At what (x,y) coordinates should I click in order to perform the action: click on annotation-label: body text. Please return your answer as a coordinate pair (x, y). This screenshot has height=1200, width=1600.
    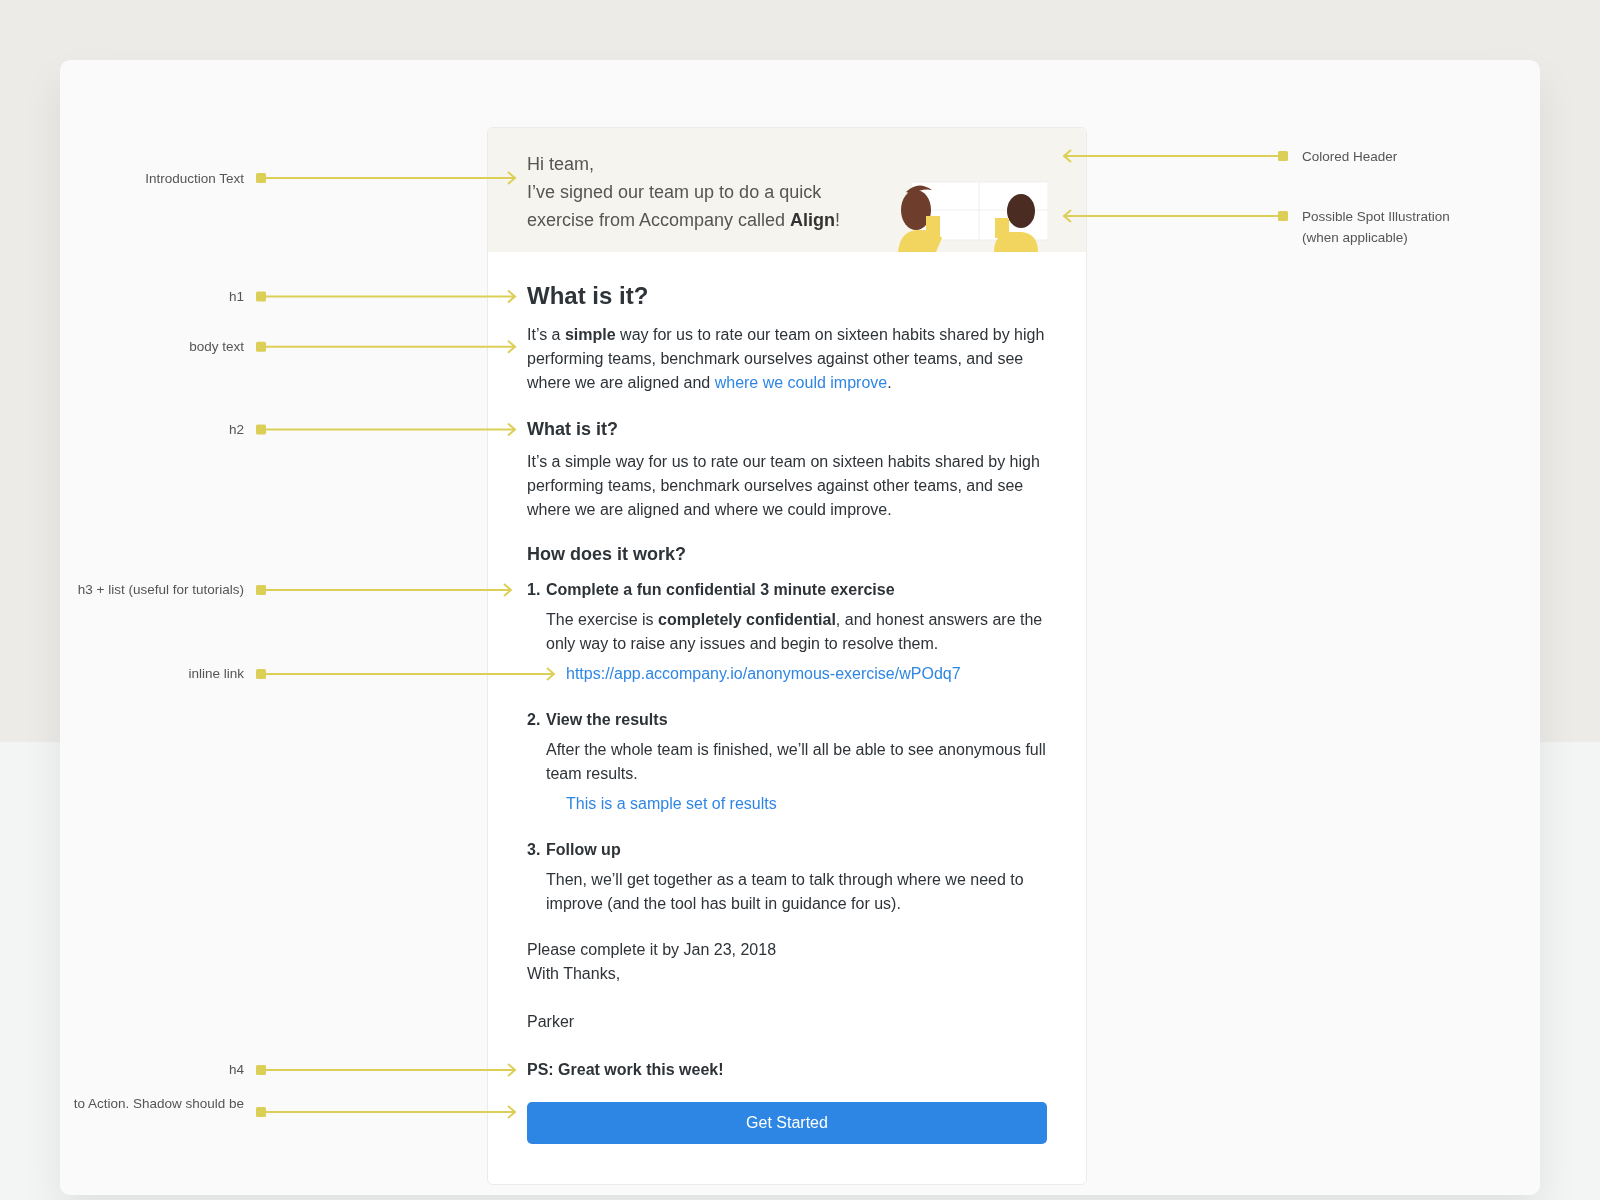
    Looking at the image, I should click on (216, 347).